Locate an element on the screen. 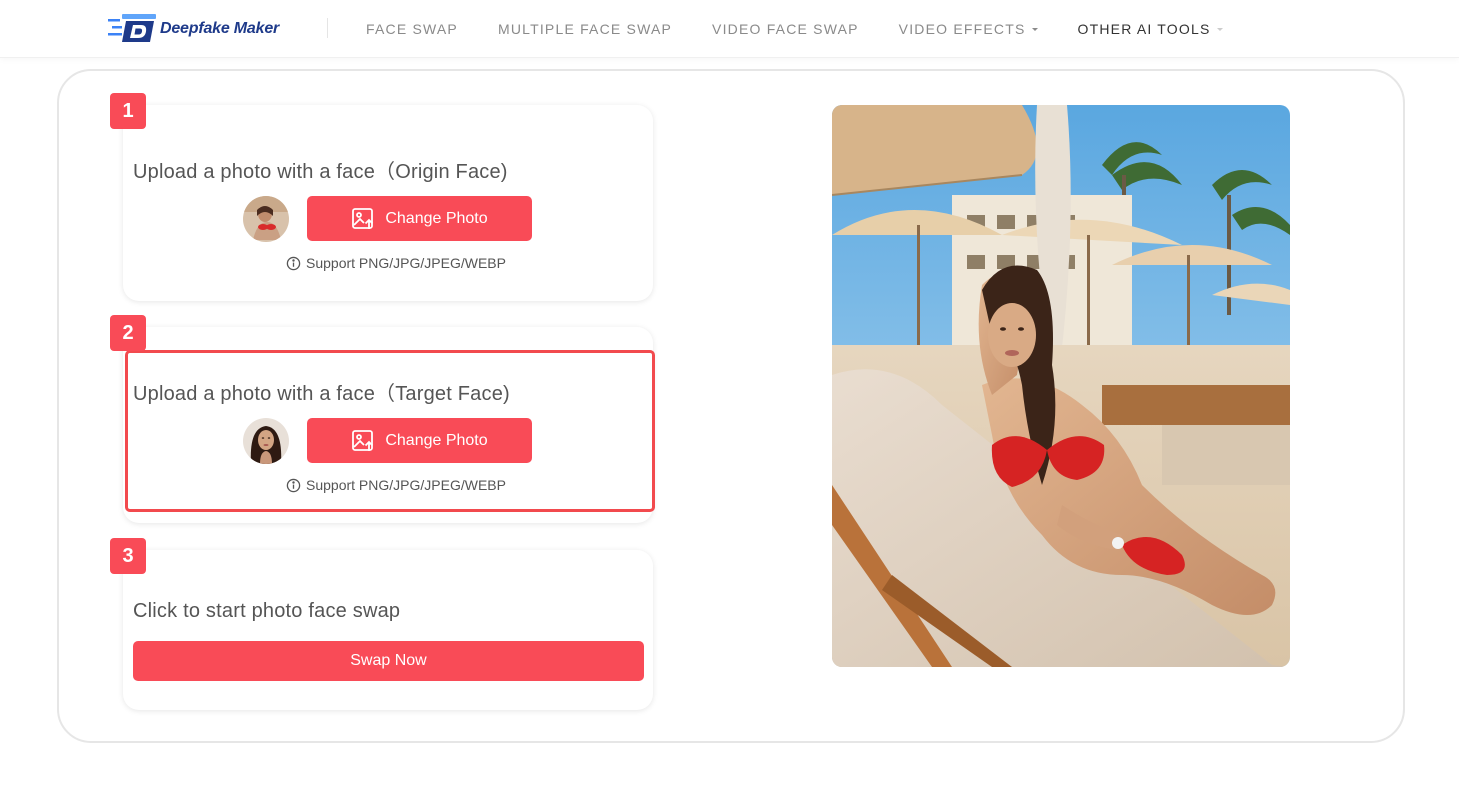  nav-label: VIDEO EFFECTS is located at coordinates (962, 29).